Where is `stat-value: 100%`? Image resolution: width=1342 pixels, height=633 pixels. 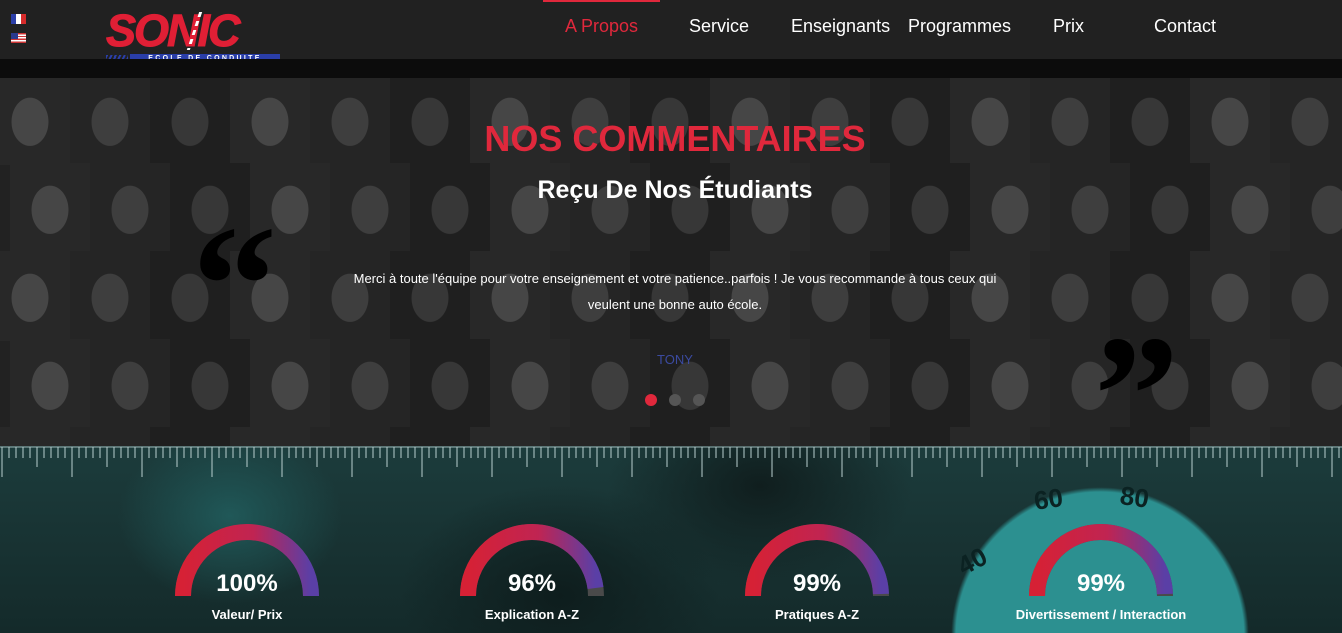 stat-value: 100% is located at coordinates (247, 583).